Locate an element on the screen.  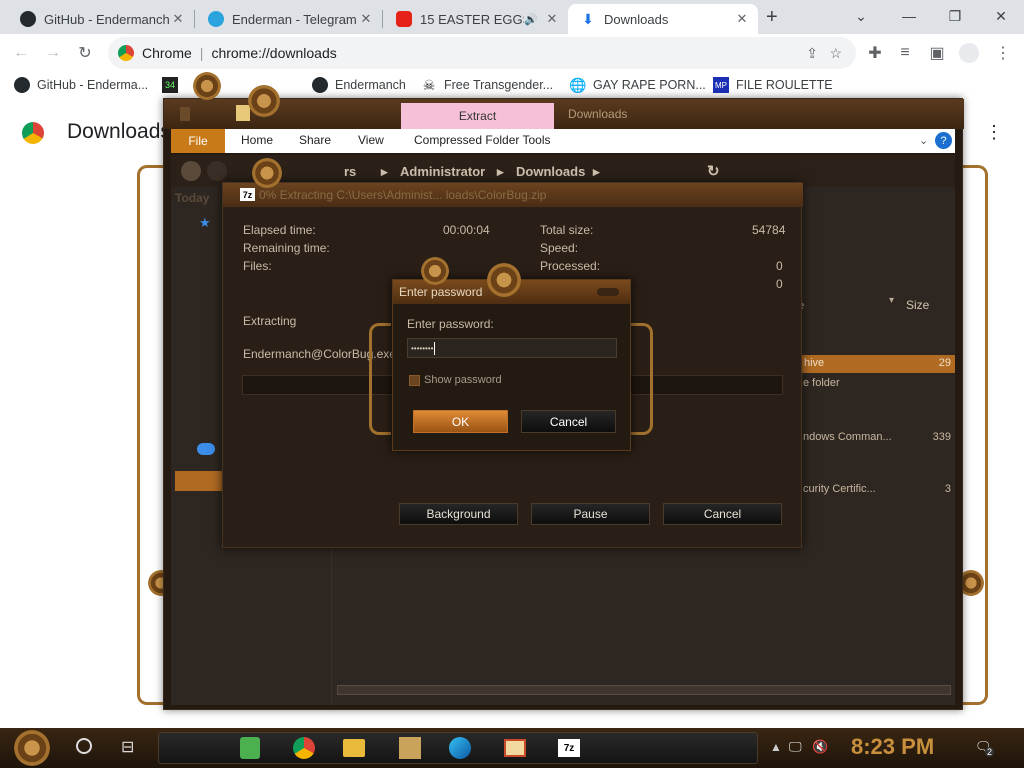
7zip-taskbar-icon: 7z is located at coordinates (569, 748).